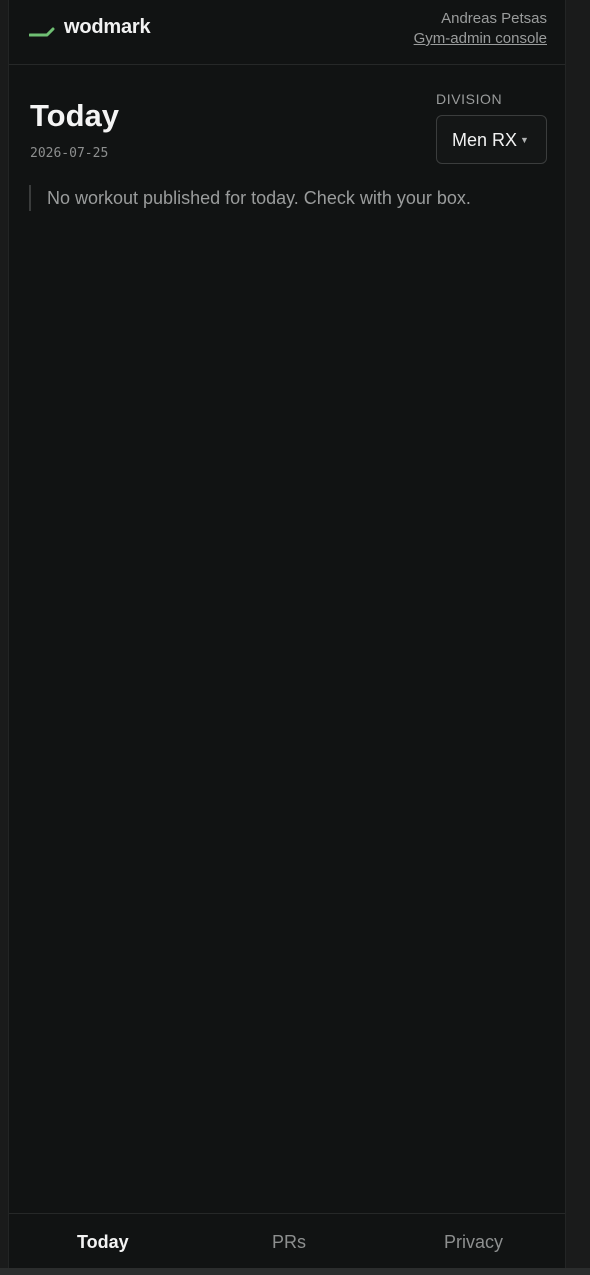  What do you see at coordinates (295, 1271) in the screenshot?
I see `window-bottom-edge` at bounding box center [295, 1271].